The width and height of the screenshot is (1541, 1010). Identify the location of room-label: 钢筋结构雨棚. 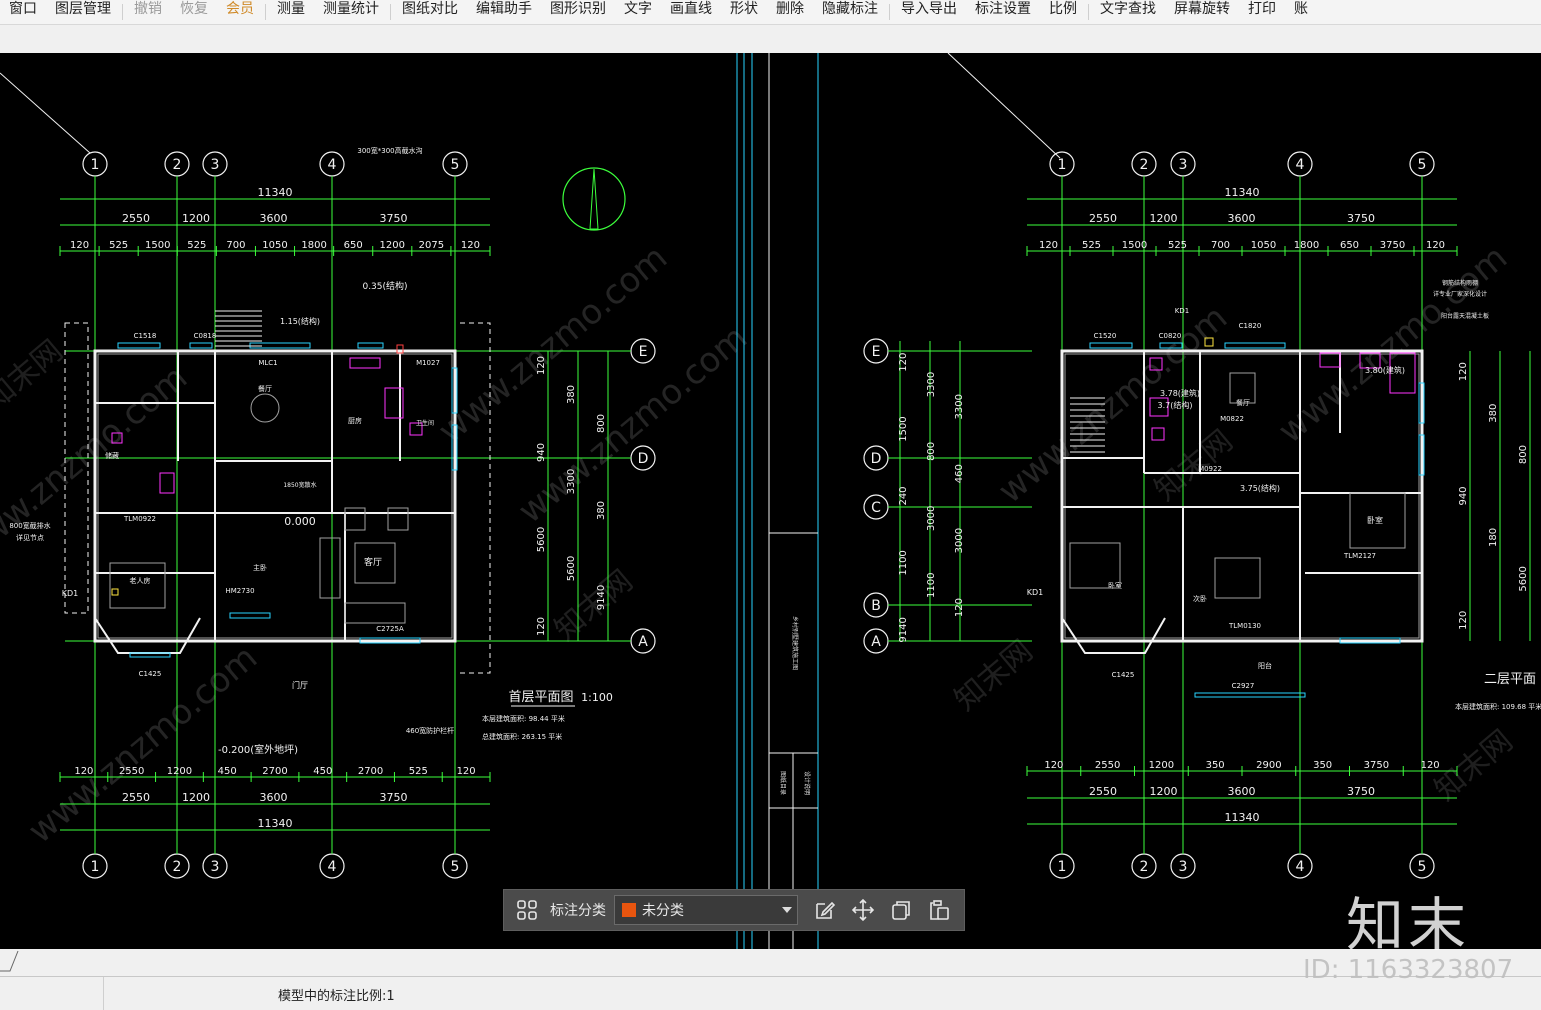
(1460, 283).